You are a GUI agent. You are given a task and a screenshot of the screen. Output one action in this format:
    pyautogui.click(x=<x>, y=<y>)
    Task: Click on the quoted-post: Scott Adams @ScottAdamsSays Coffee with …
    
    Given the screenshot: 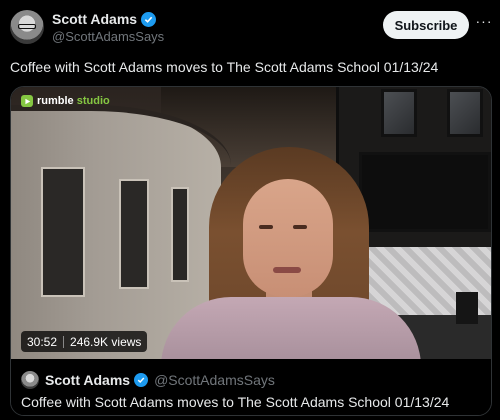 What is the action you would take?
    pyautogui.click(x=251, y=387)
    